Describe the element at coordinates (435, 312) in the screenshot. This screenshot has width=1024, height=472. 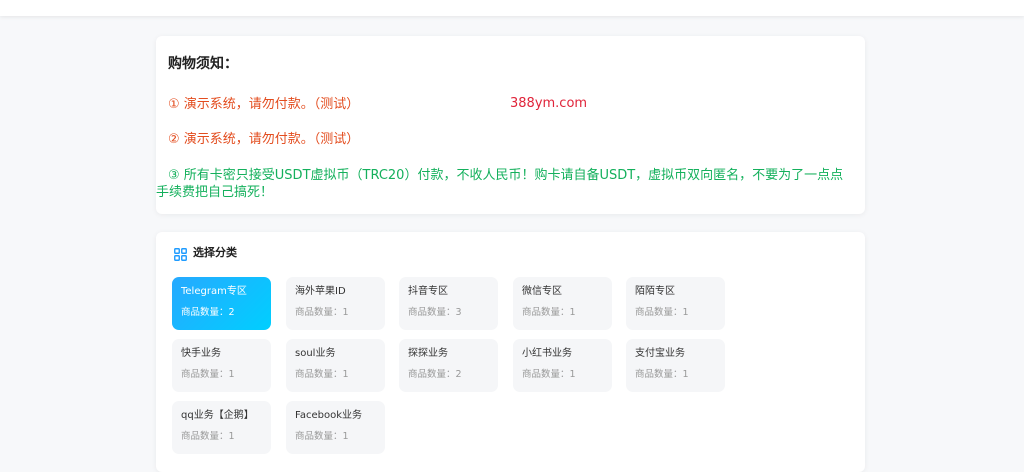
I see `category-count: 商品数量：3` at that location.